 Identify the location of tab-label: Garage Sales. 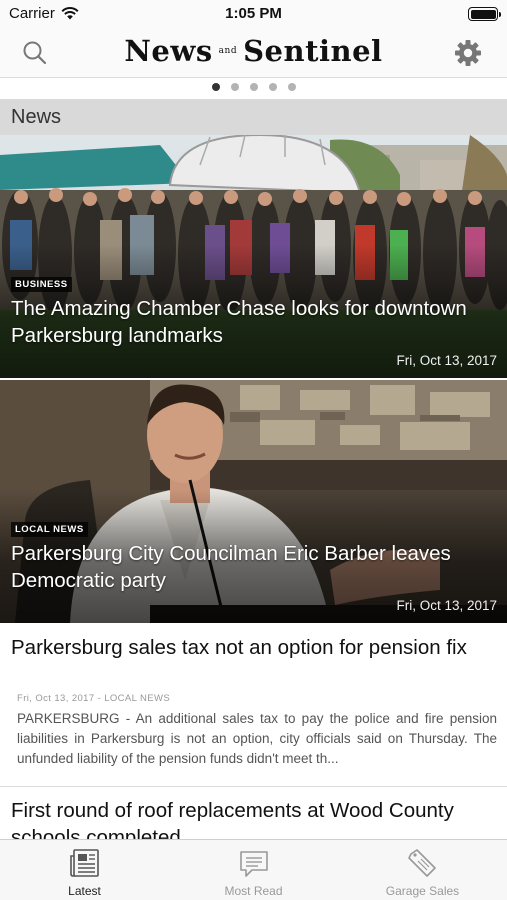
(422, 891).